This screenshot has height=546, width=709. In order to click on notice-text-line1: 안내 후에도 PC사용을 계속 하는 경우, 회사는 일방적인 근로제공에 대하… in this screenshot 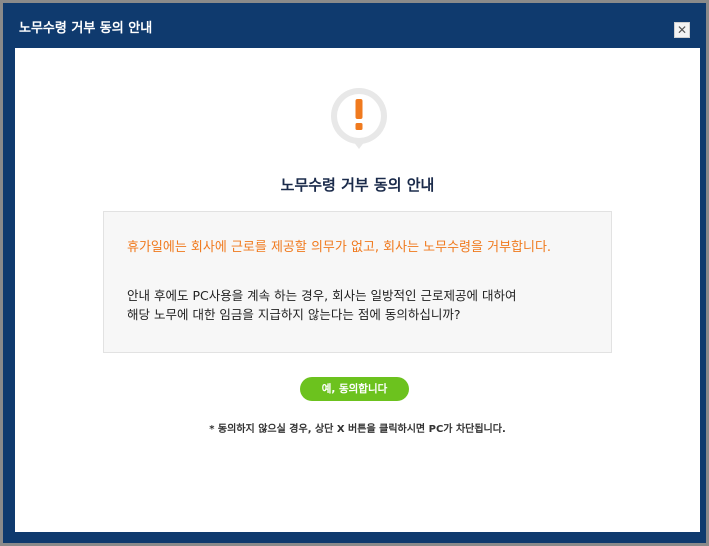, I will do `click(322, 295)`.